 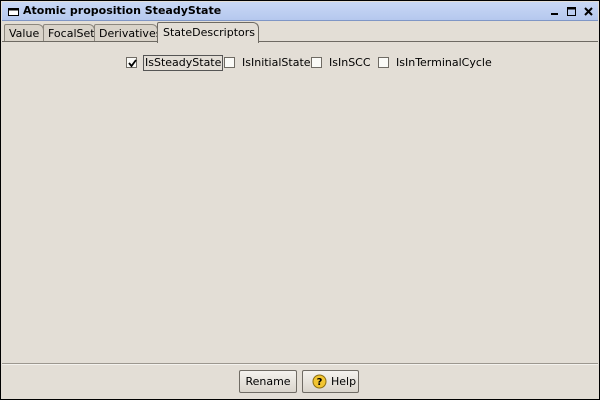 I want to click on rename-button: Rename, so click(x=268, y=381).